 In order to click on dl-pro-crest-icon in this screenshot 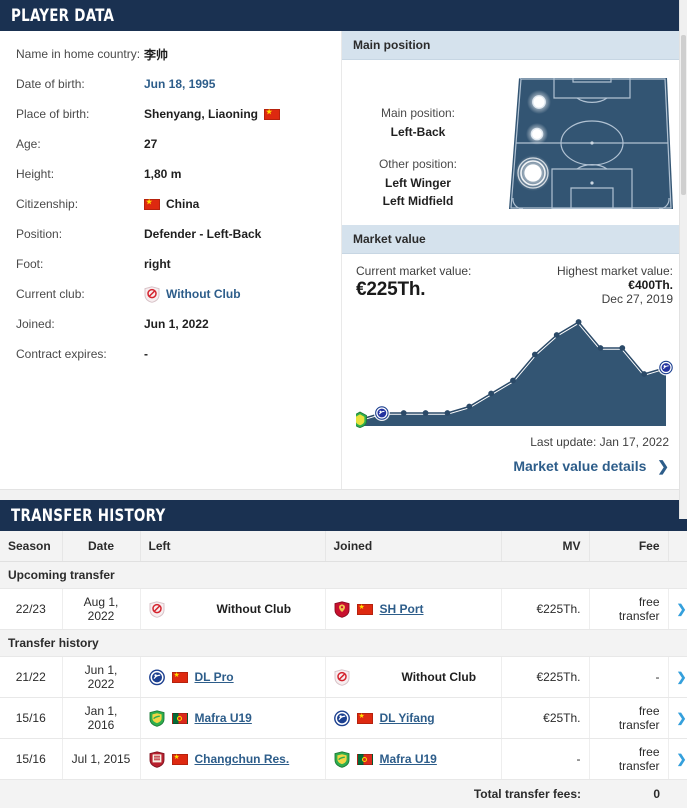, I will do `click(341, 718)`.